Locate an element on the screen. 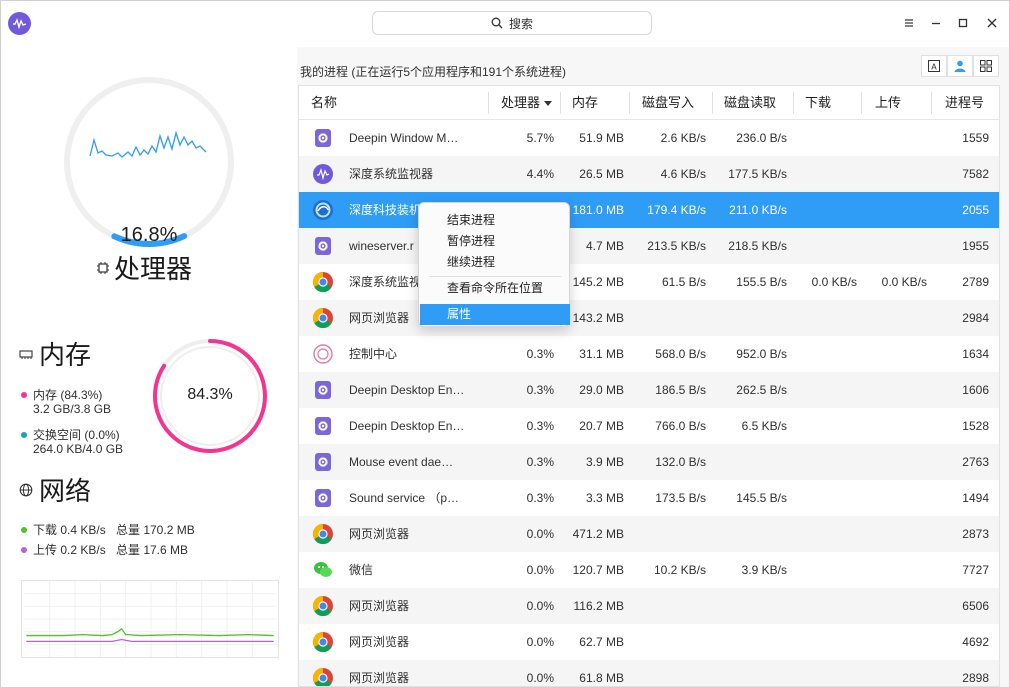  user-process-view-button is located at coordinates (960, 66).